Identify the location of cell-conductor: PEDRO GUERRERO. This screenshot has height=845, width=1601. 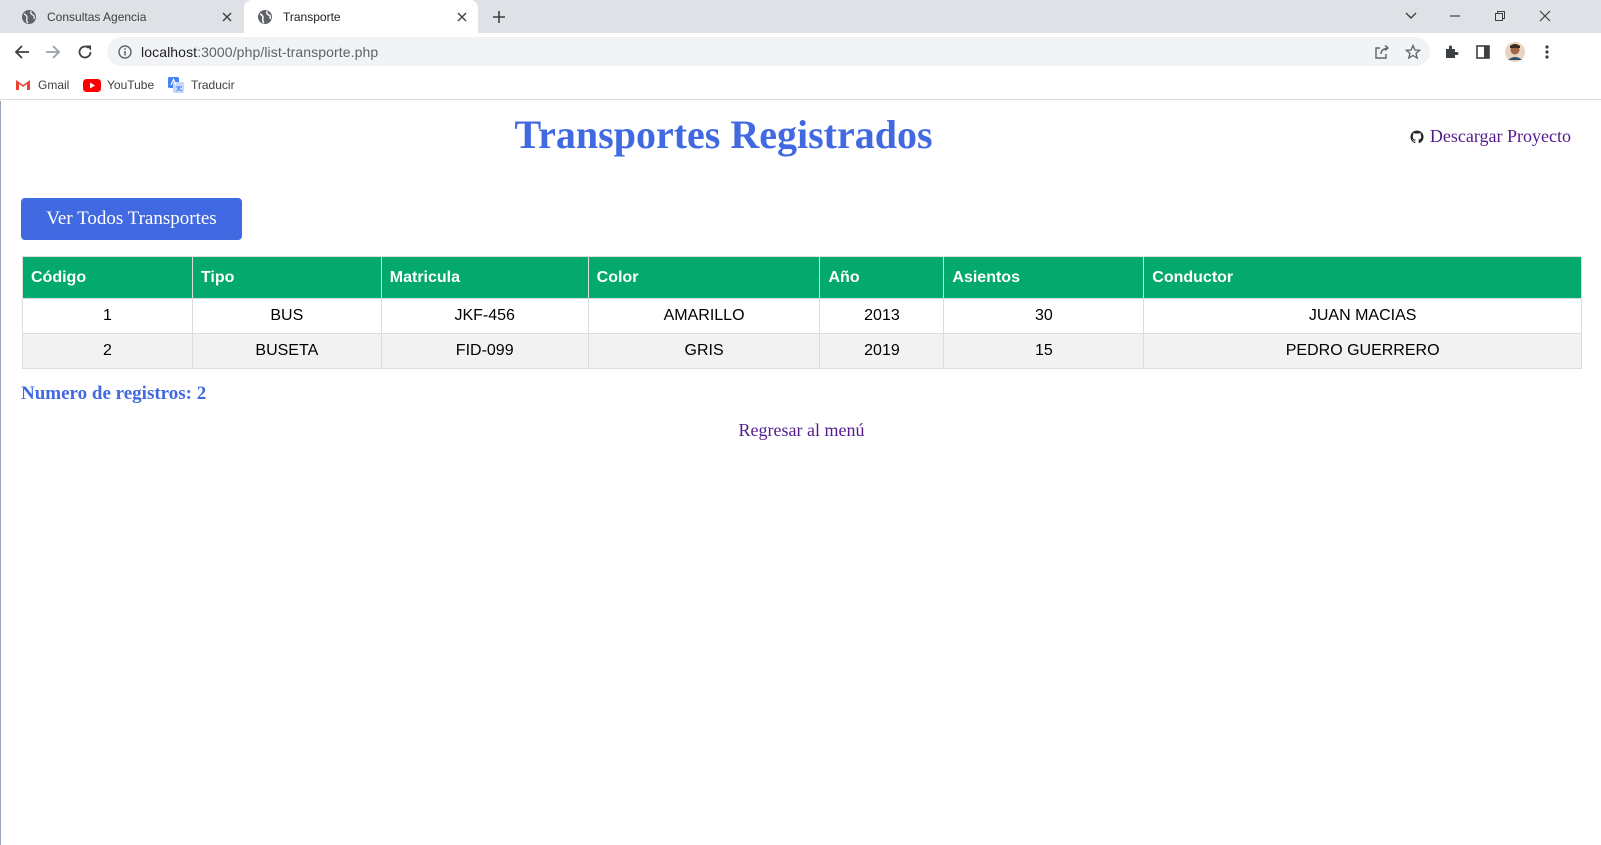
(1362, 351).